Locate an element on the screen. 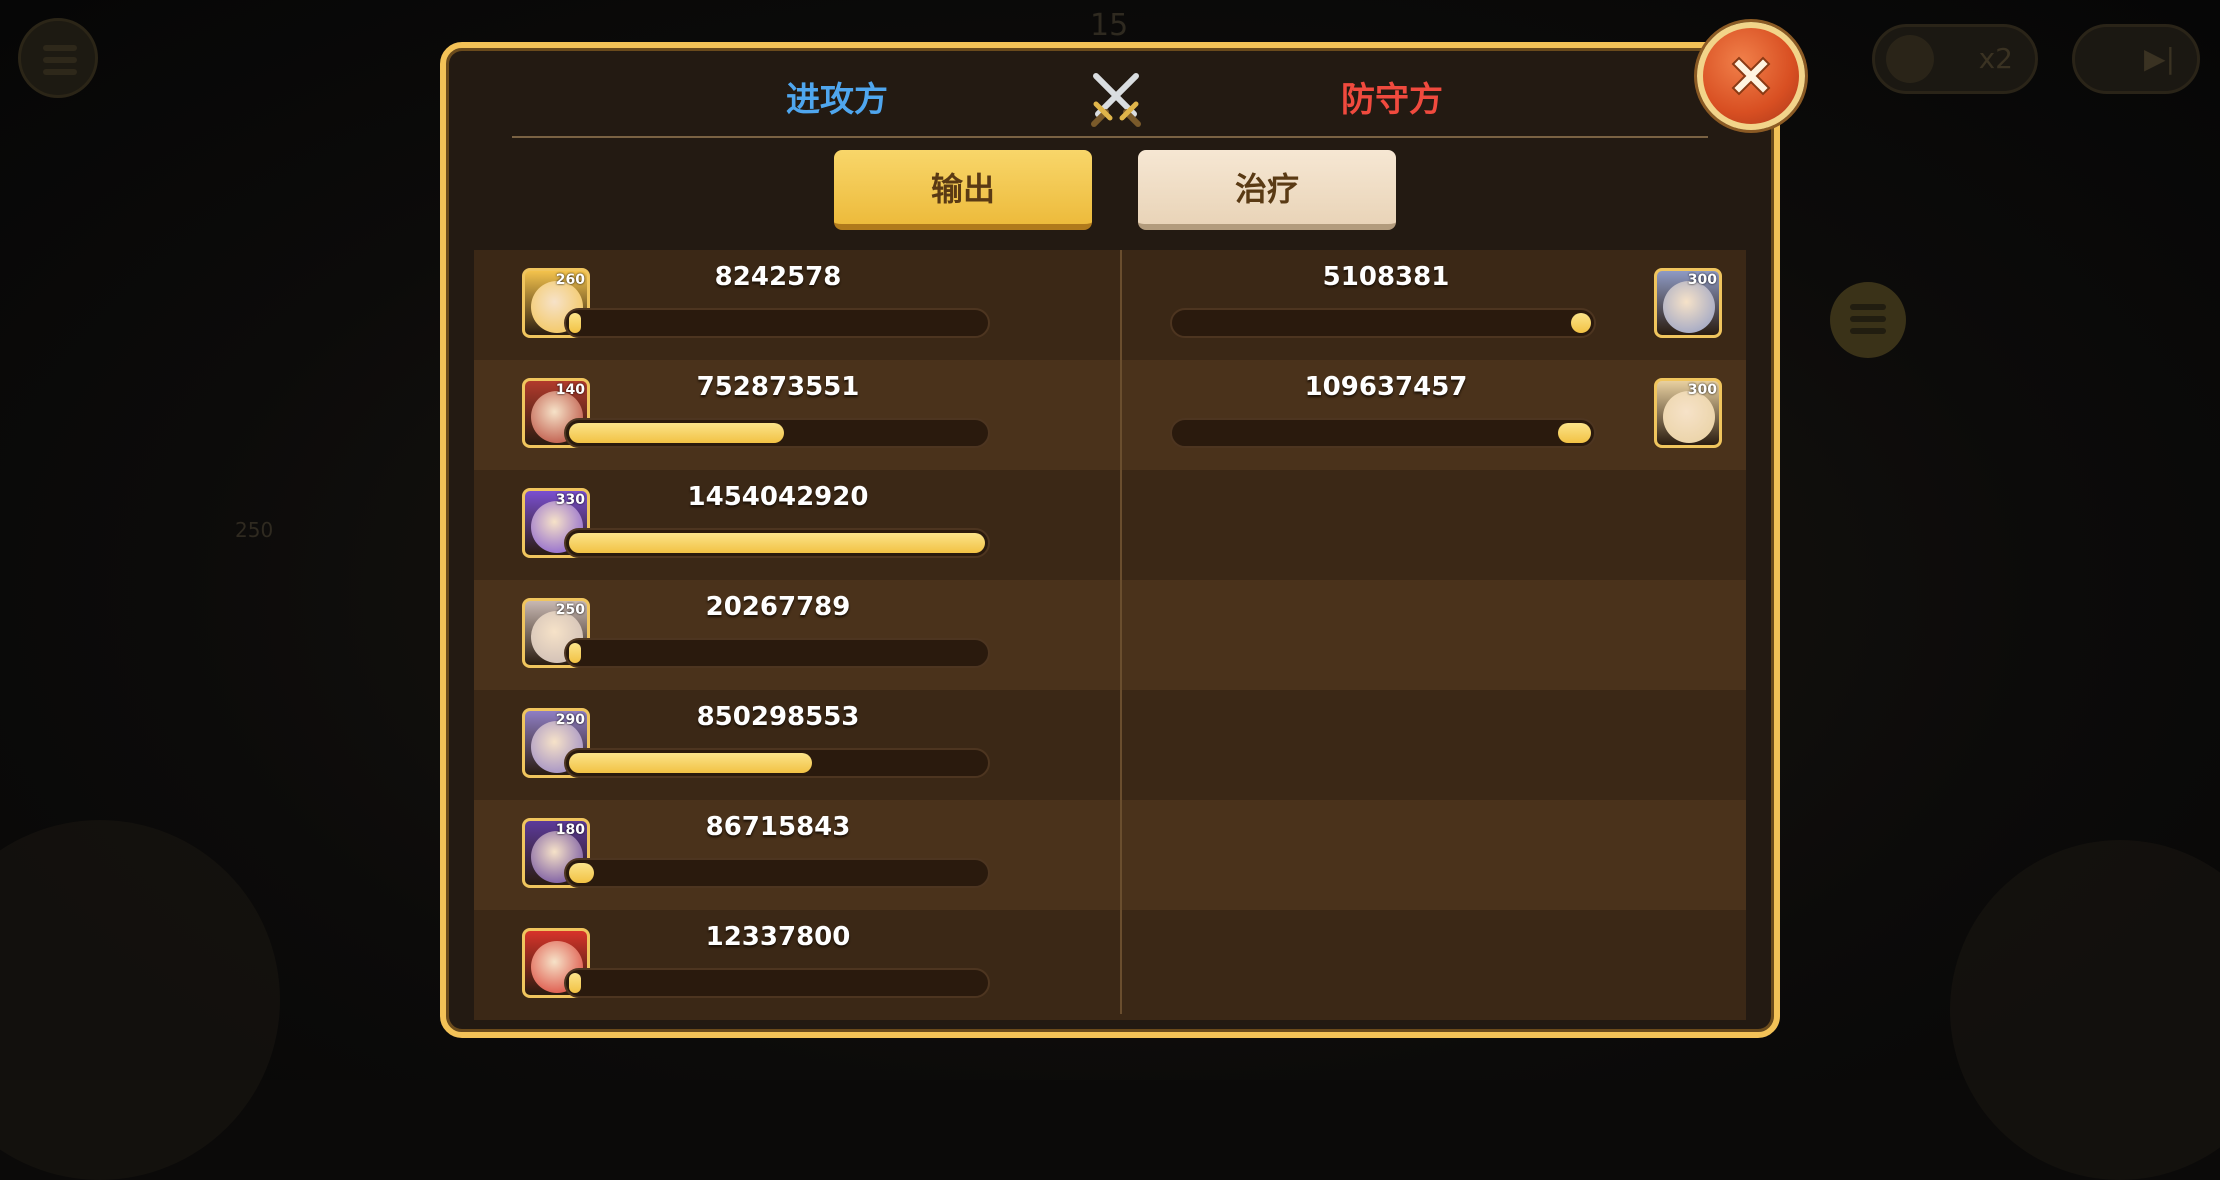 Image resolution: width=2220 pixels, height=1180 pixels. speed-button: x2 is located at coordinates (1955, 59).